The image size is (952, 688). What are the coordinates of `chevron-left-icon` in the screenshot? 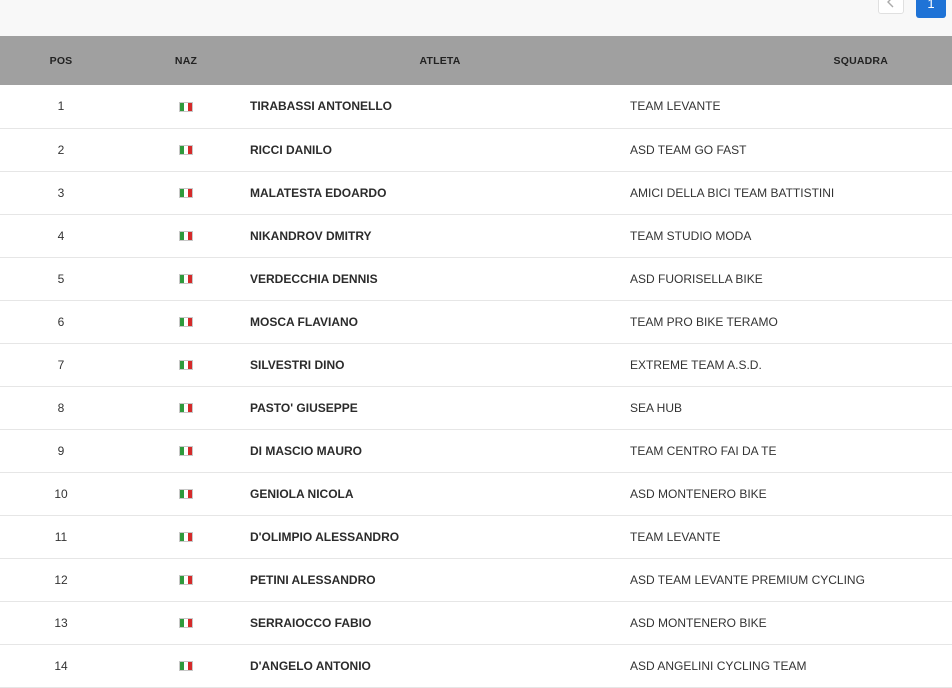 It's located at (890, 4).